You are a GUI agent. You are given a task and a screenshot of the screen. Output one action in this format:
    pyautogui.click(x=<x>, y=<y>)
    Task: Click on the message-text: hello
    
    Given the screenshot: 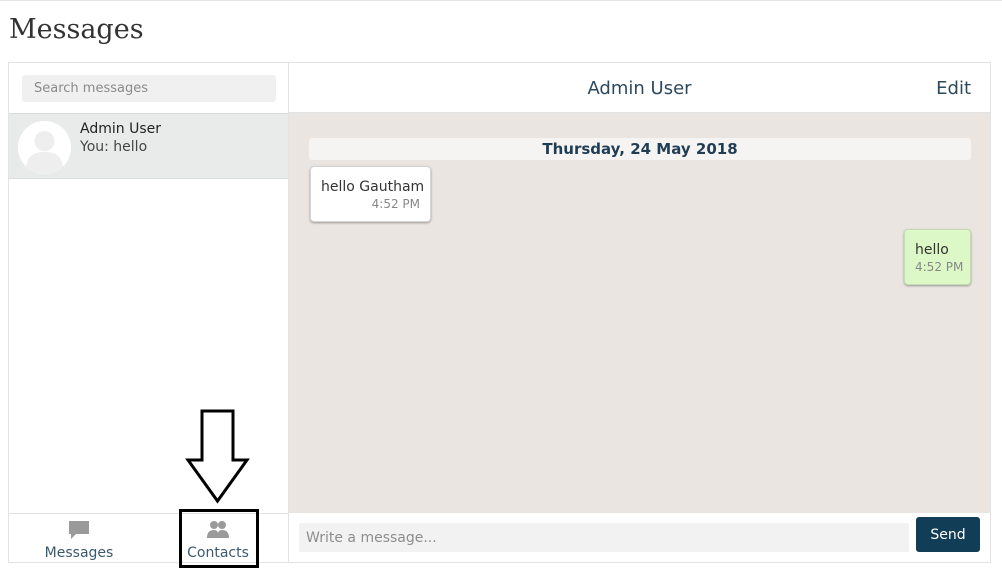 What is the action you would take?
    pyautogui.click(x=932, y=250)
    